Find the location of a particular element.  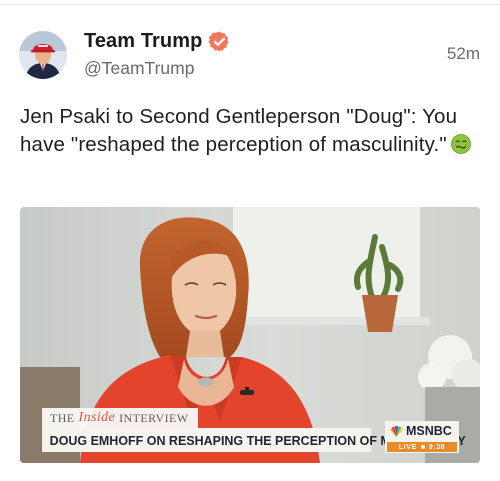

avatar is located at coordinates (43, 55).